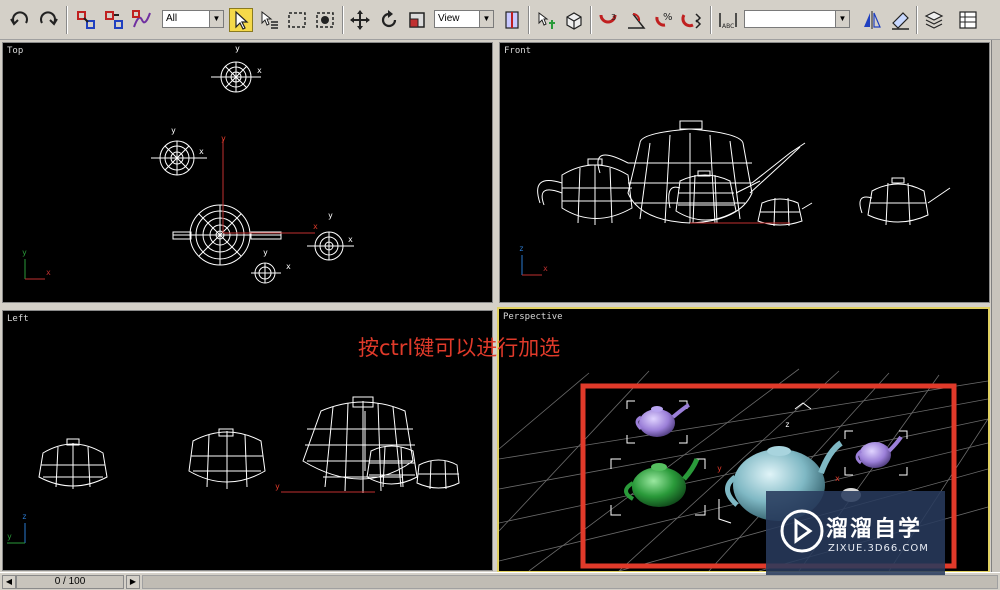 This screenshot has width=1000, height=590. What do you see at coordinates (968, 20) in the screenshot?
I see `curve-editor-icon` at bounding box center [968, 20].